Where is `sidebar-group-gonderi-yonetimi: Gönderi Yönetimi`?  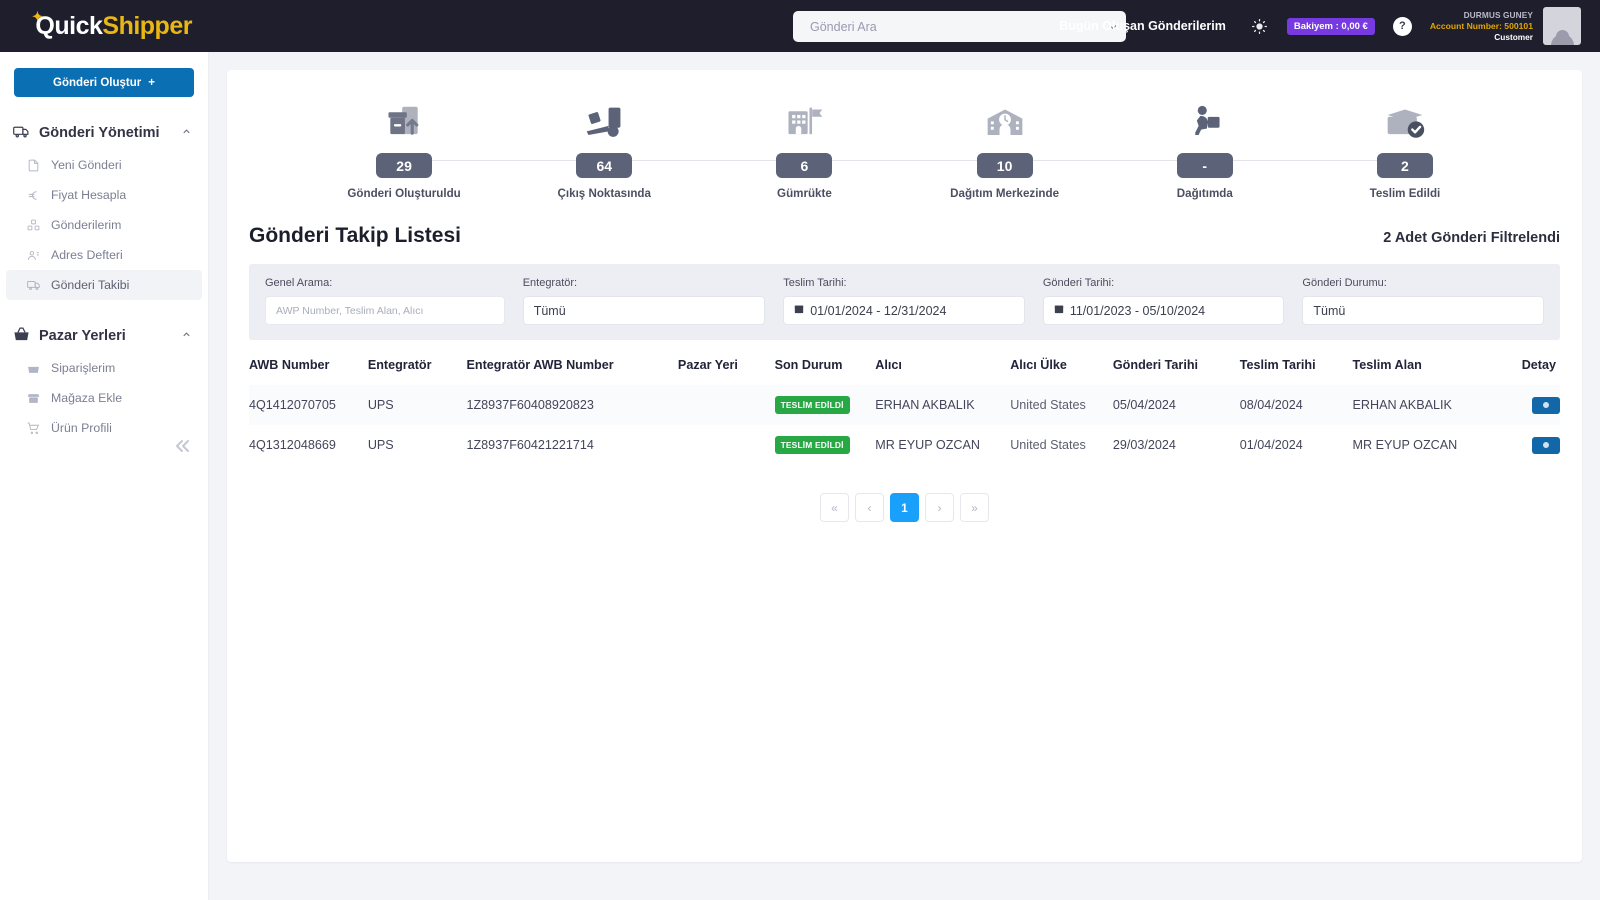 sidebar-group-gonderi-yonetimi: Gönderi Yönetimi is located at coordinates (104, 133).